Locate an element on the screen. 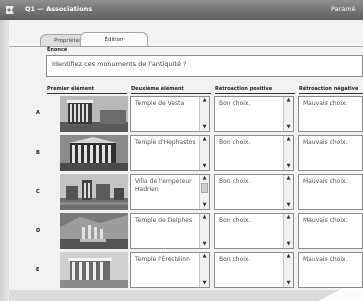  row-letter: B is located at coordinates (38, 153).